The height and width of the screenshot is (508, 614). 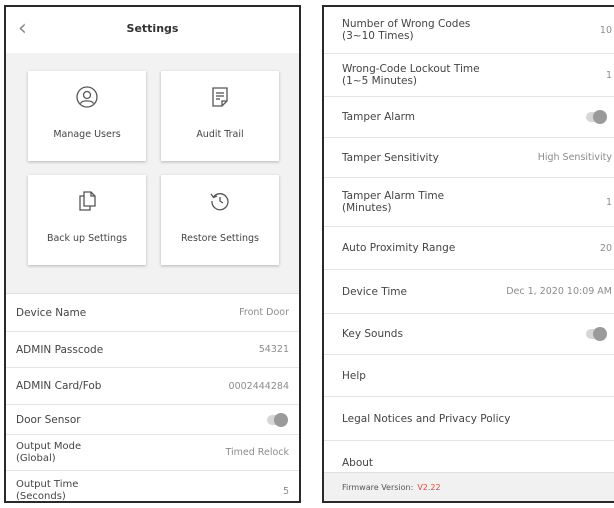 What do you see at coordinates (49, 446) in the screenshot?
I see `output-mode-label-line1: Output Mode` at bounding box center [49, 446].